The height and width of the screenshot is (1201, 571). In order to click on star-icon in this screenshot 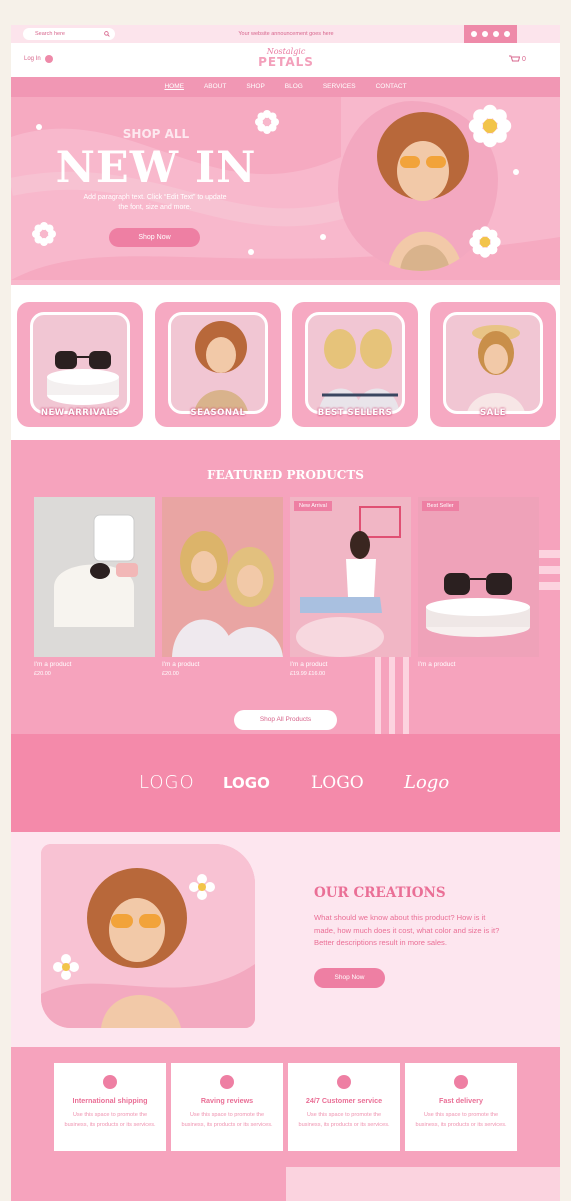, I will do `click(227, 1082)`.